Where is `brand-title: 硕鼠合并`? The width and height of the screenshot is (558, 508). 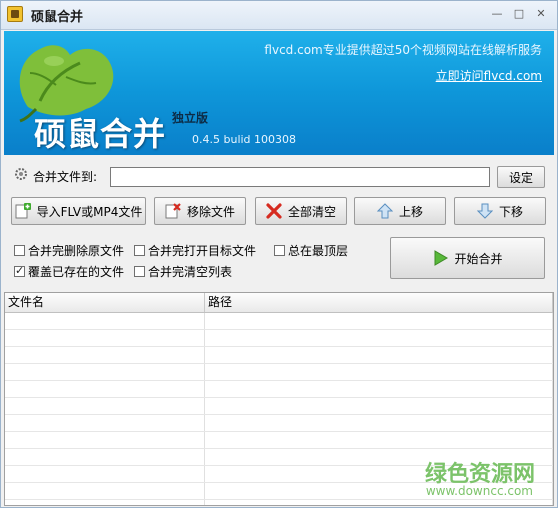 brand-title: 硕鼠合并 is located at coordinates (100, 134).